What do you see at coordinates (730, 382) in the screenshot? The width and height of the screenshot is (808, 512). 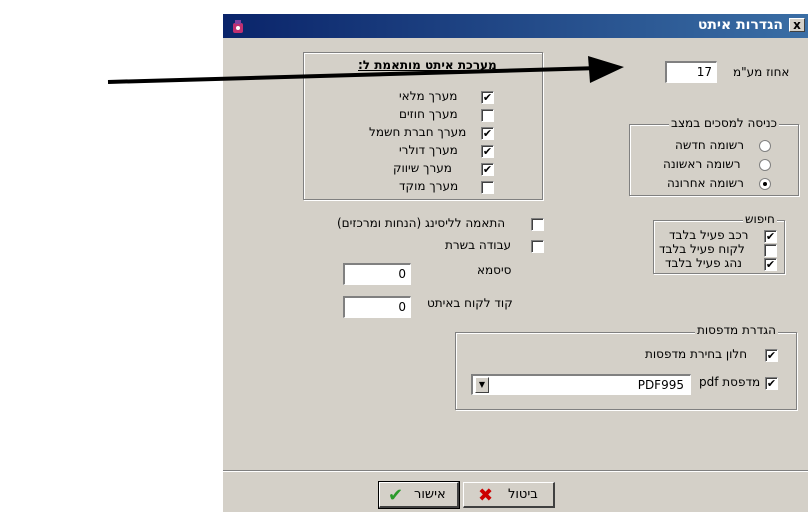 I see `checkbox-label: pdf מדפסת` at bounding box center [730, 382].